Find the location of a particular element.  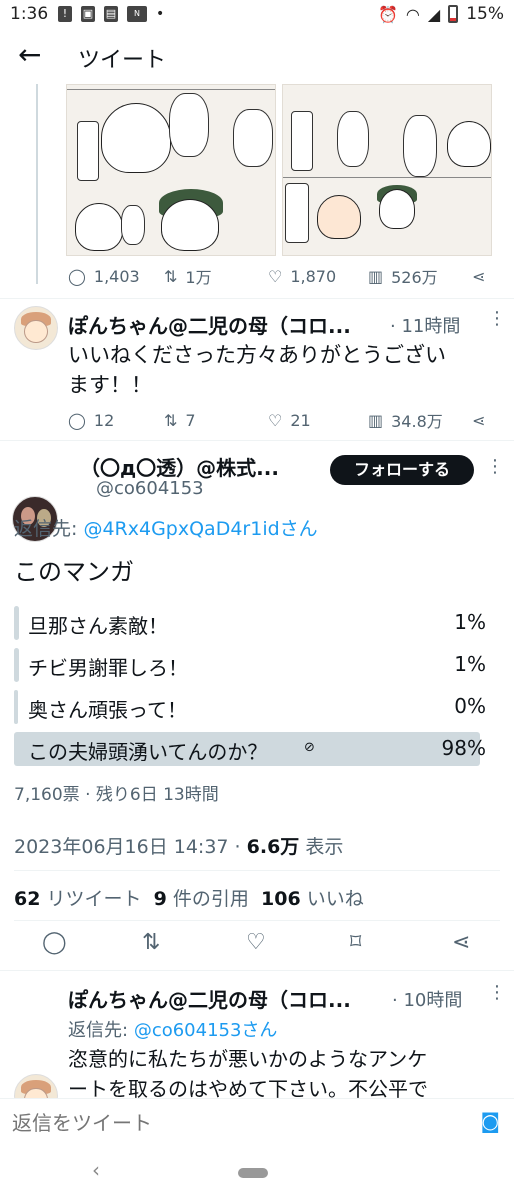

poll-option-label: 旦那さん素敵！ is located at coordinates (98, 626).